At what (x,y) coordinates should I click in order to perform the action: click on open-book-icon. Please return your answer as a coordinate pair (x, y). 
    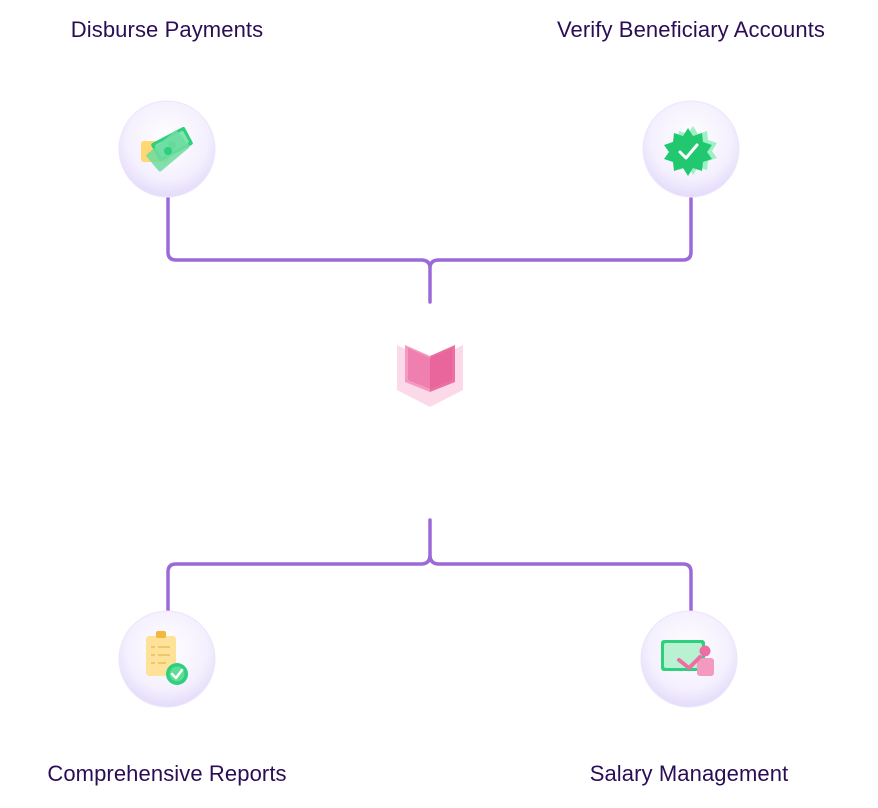
    Looking at the image, I should click on (430, 376).